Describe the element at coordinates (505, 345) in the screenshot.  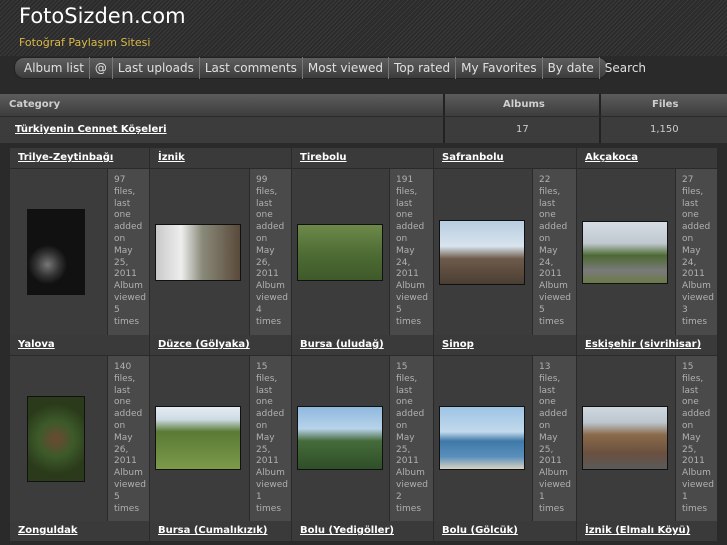
I see `album-title: Sinop` at that location.